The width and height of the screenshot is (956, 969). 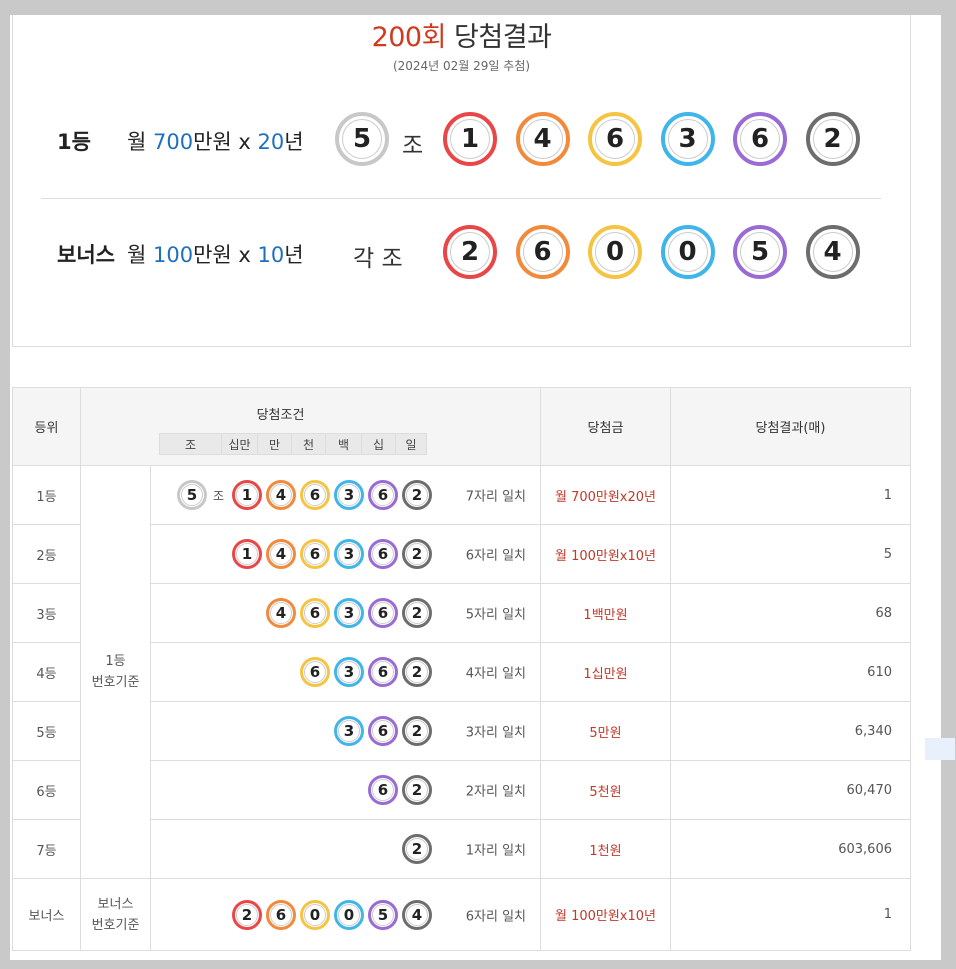 I want to click on bonus-prize-row: 보너스 월 100만원 x 10년 각 조 260054, so click(x=461, y=255).